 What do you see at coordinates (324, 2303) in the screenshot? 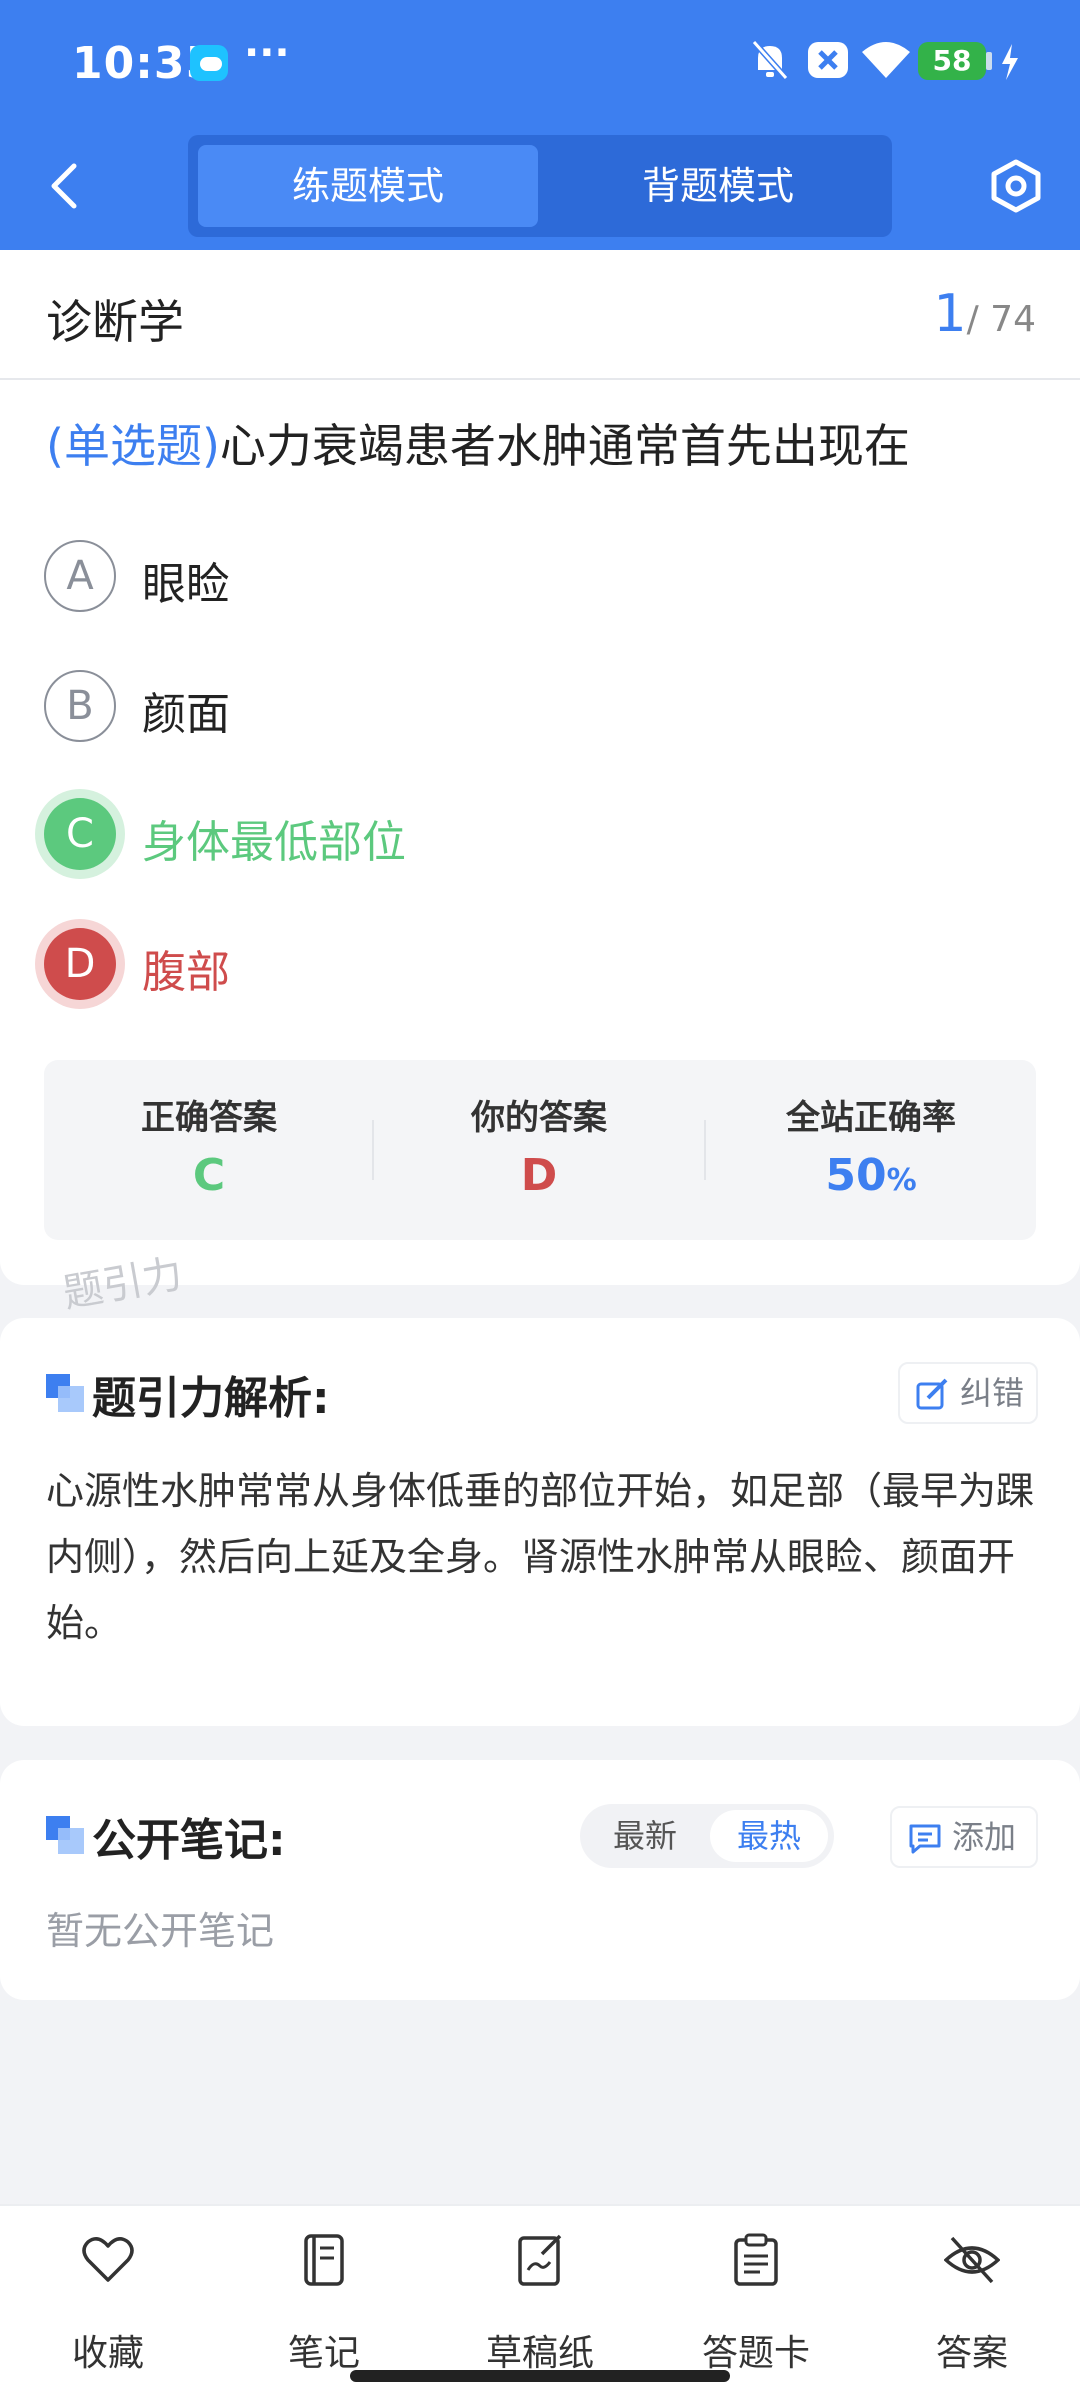
I see `tab-notes: 笔记` at bounding box center [324, 2303].